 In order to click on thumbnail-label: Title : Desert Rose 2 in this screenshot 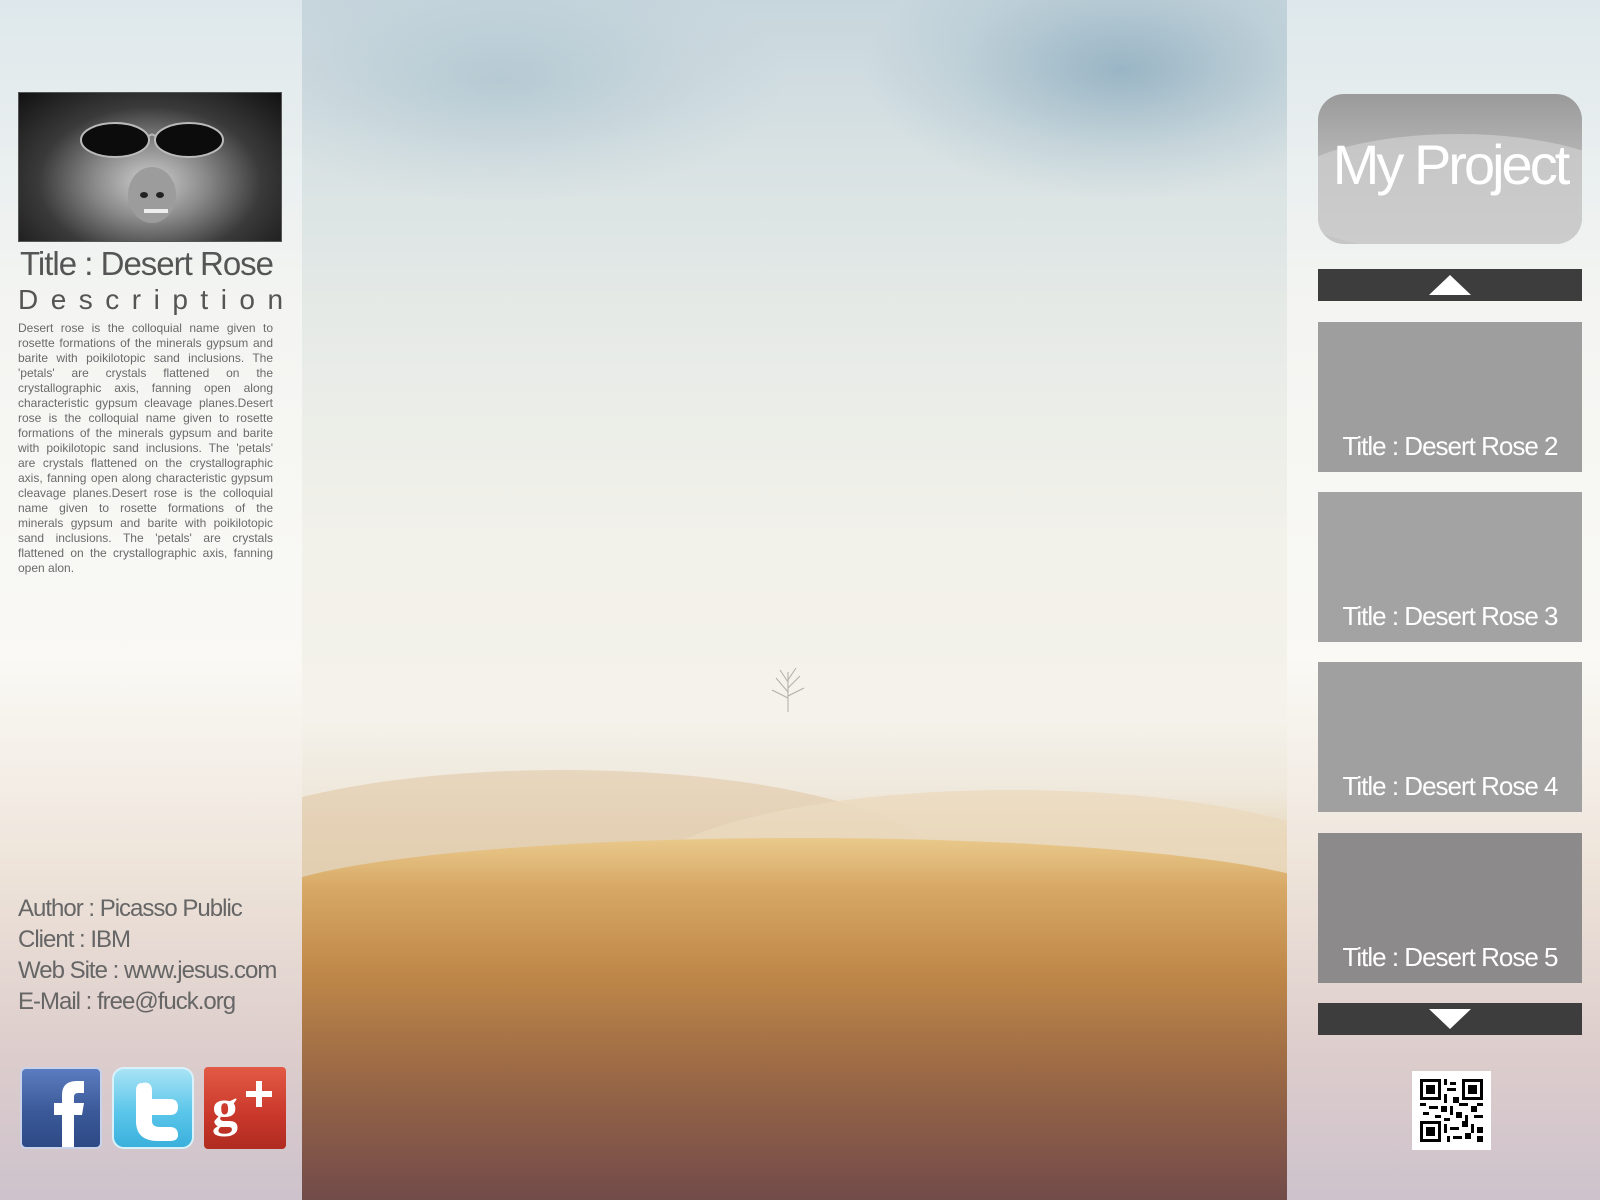, I will do `click(1450, 446)`.